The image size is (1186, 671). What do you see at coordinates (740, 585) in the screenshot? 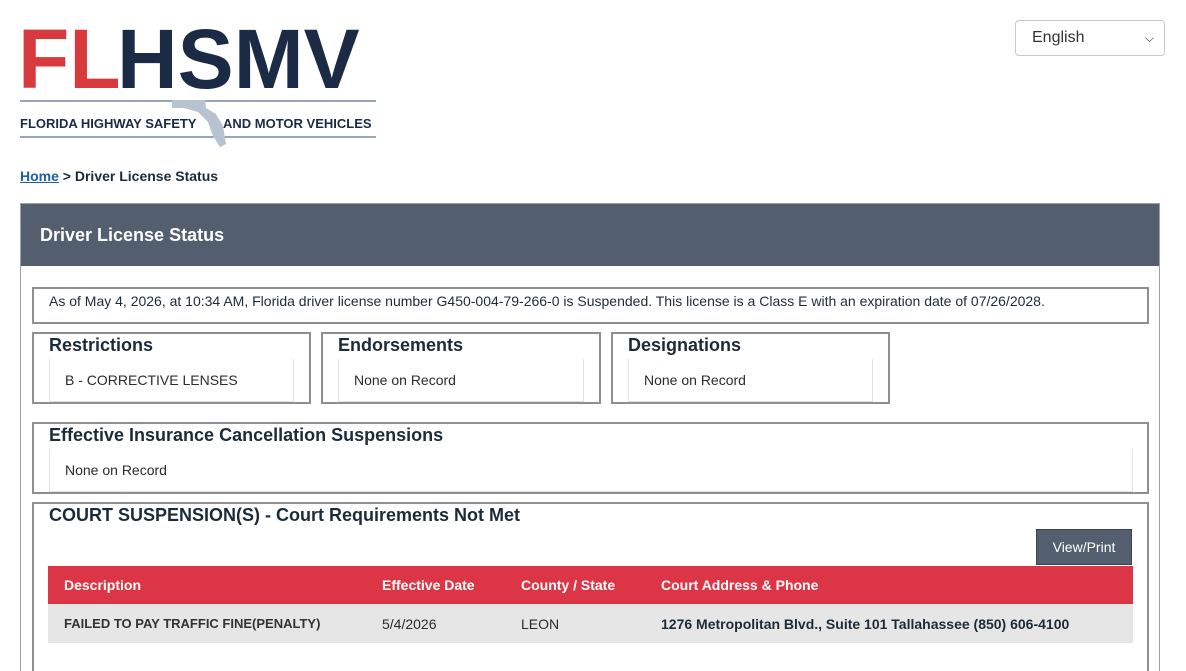
I see `column-header-court-address: Court Address & Phone` at bounding box center [740, 585].